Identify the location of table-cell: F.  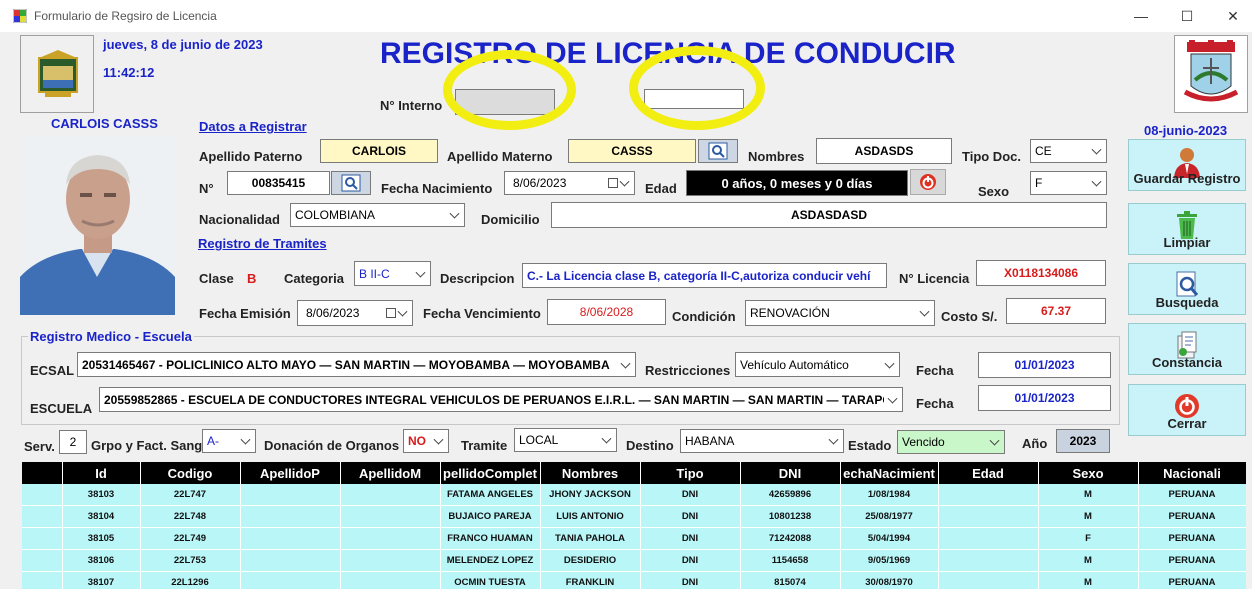
(1088, 538).